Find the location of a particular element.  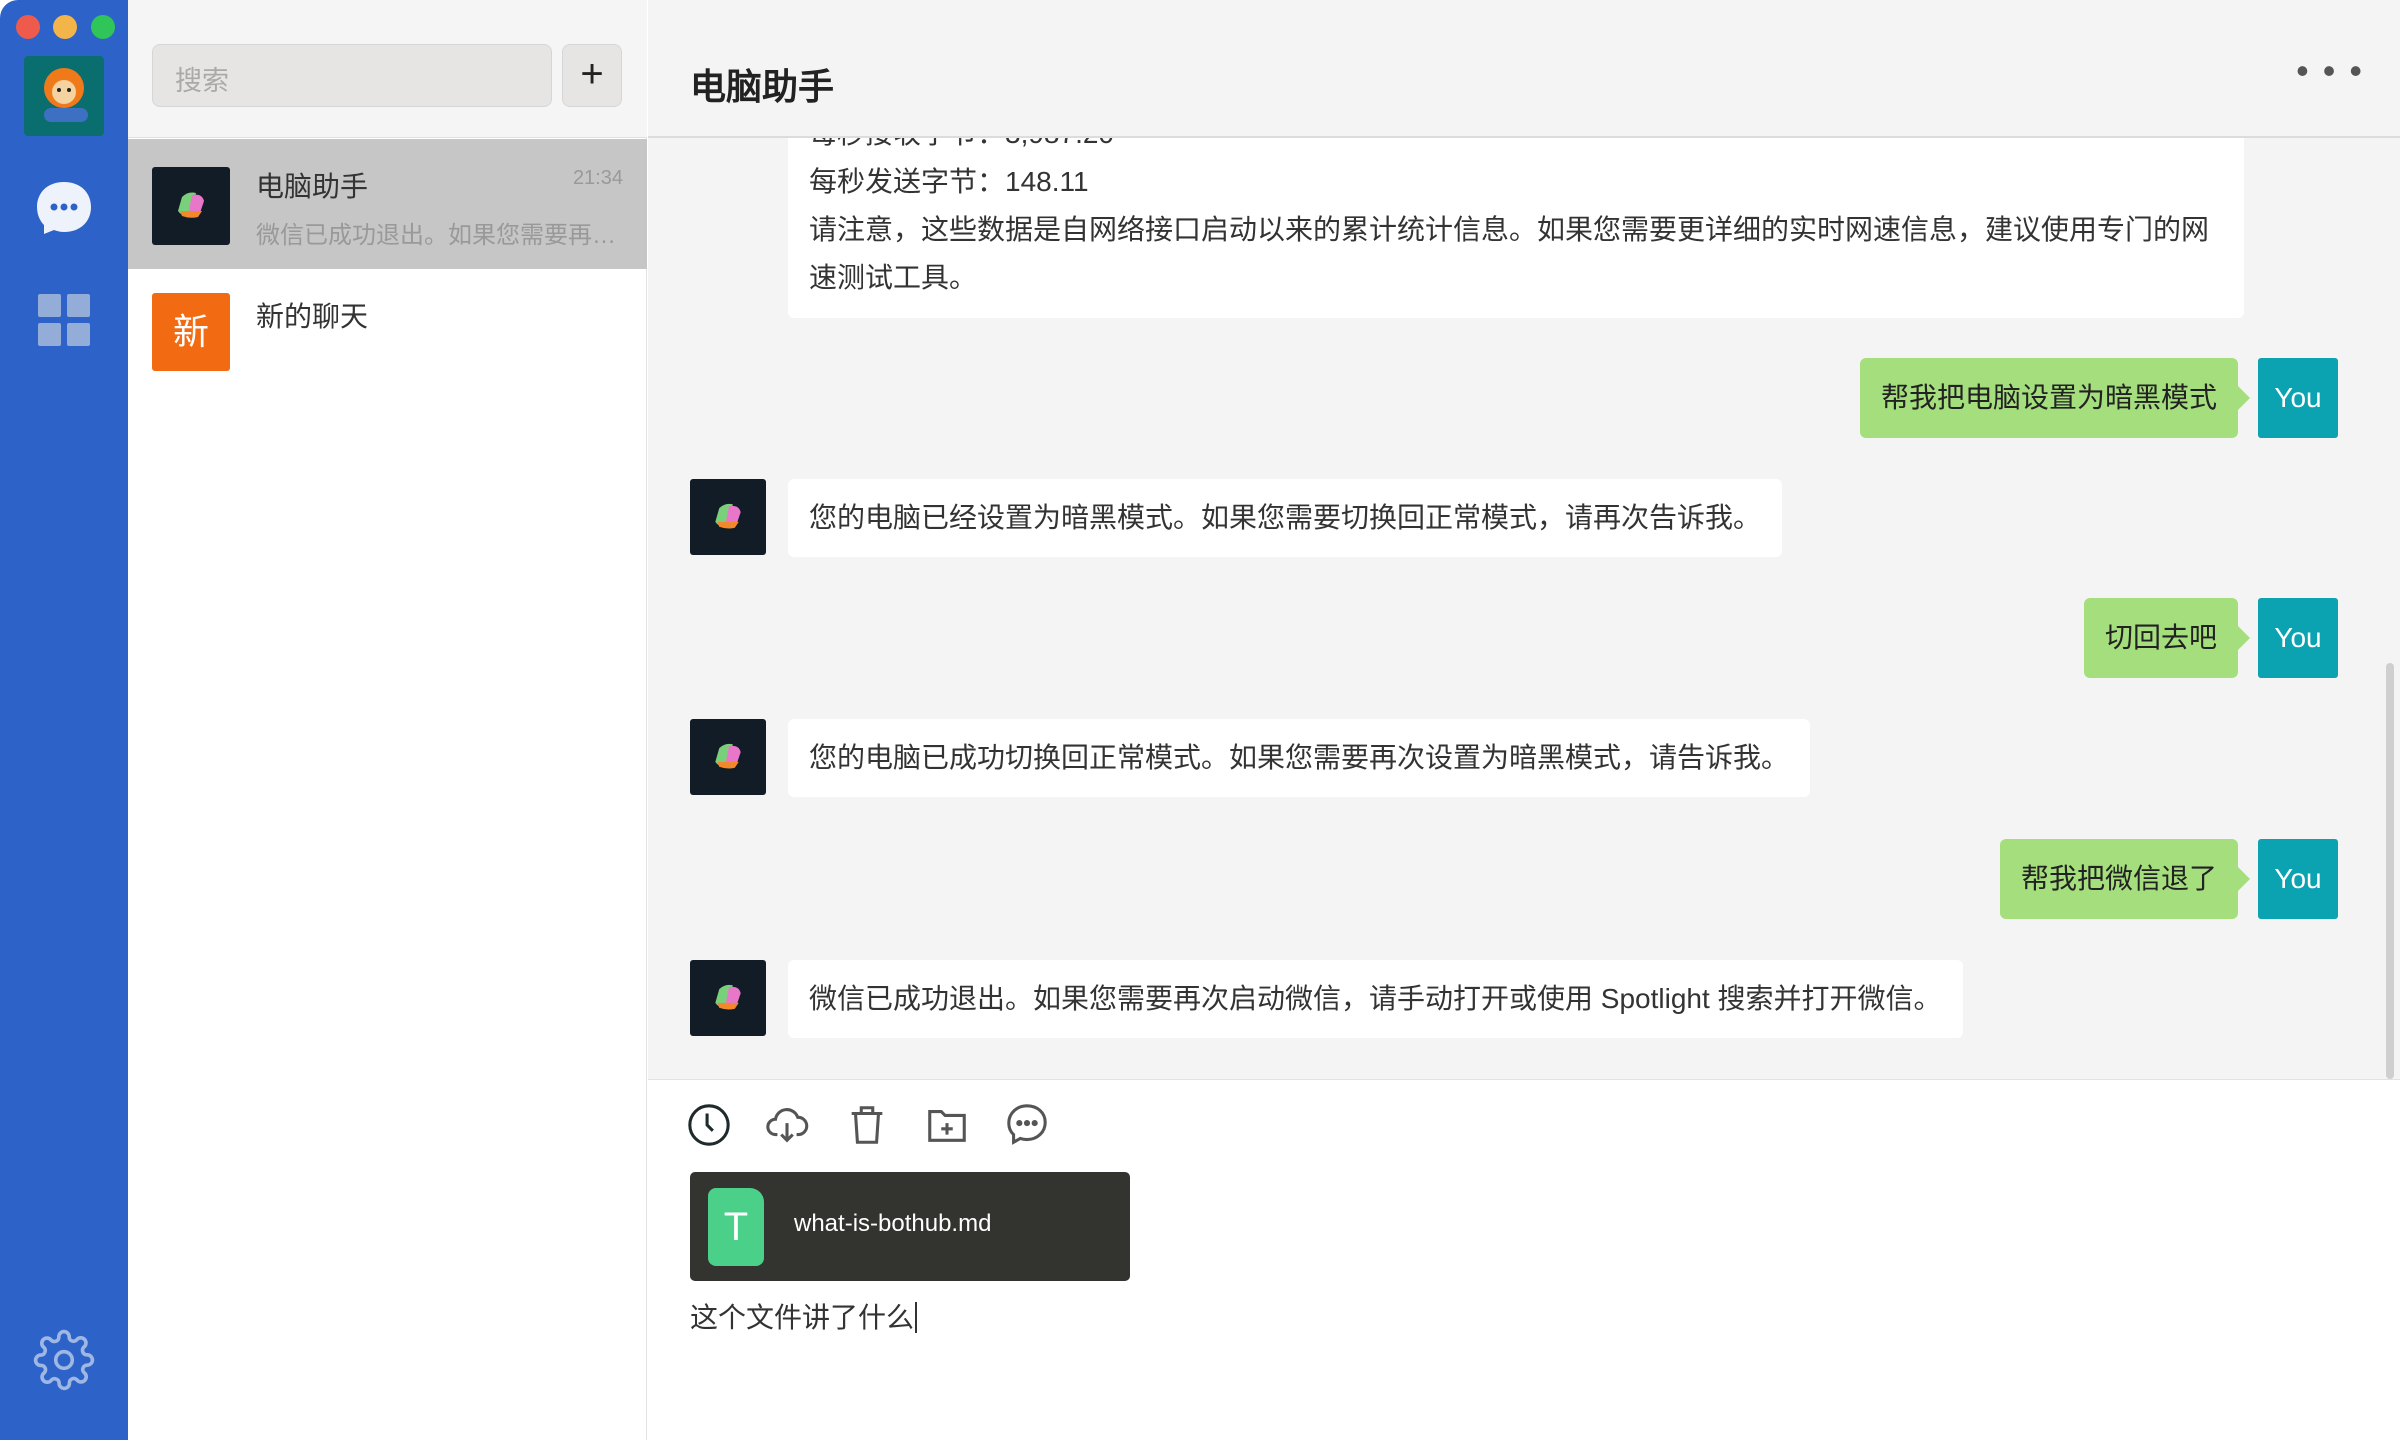

chat-header: 电脑助手 • • • is located at coordinates (1524, 69).